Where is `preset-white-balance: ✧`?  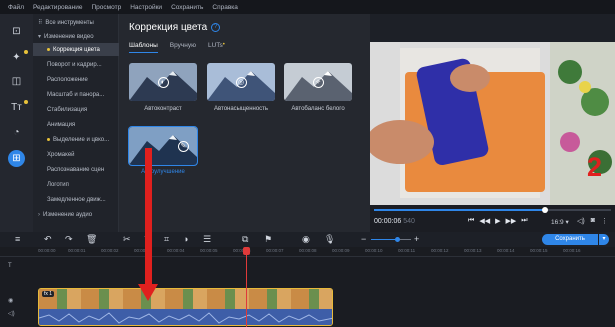
preset-white-balance: ✧ is located at coordinates (318, 82).